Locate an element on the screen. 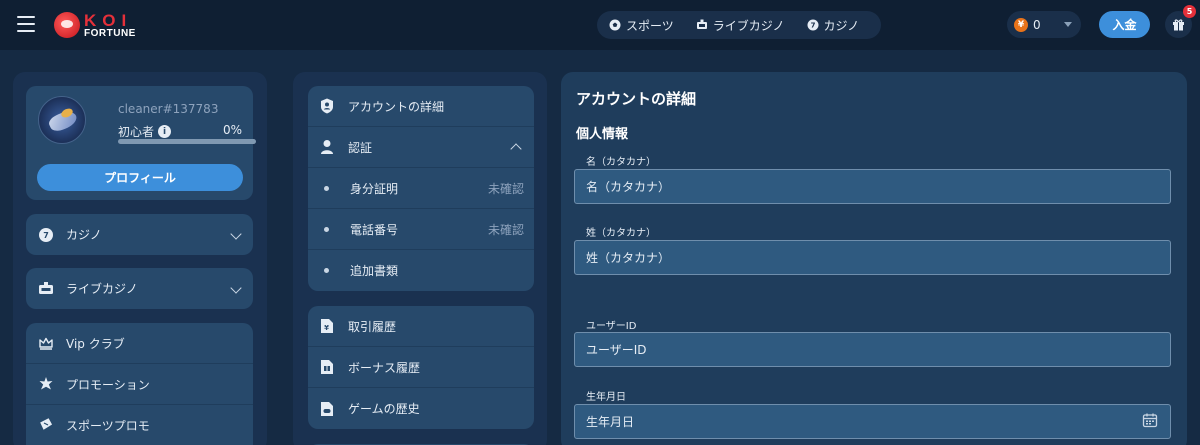  hamburger-menu-icon is located at coordinates (26, 24).